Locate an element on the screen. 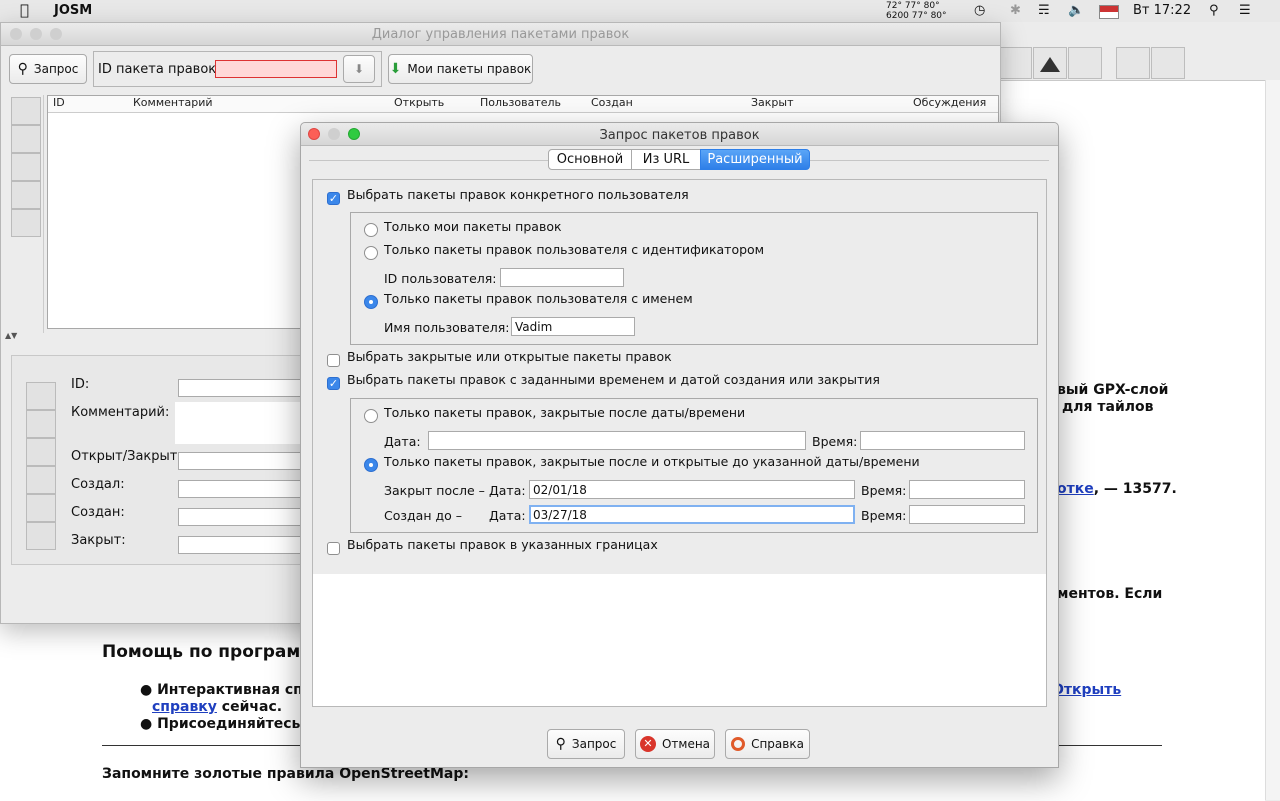  bg-link: отке is located at coordinates (1075, 489).